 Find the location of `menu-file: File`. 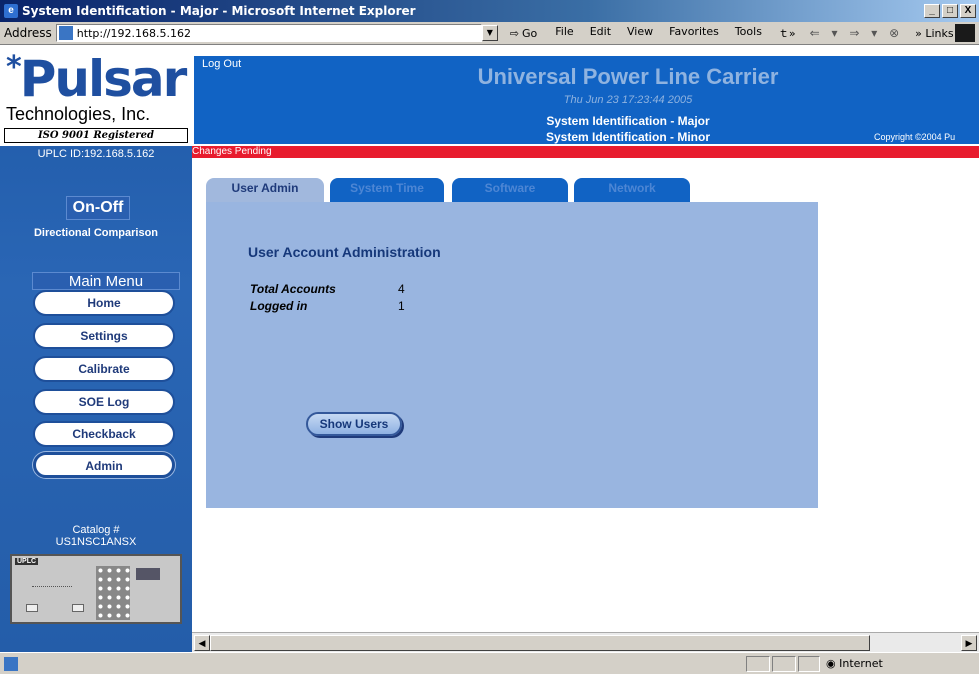

menu-file: File is located at coordinates (564, 33).